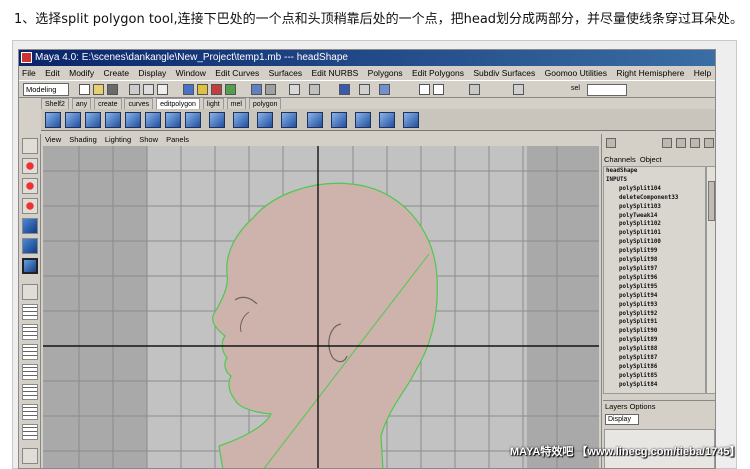  I want to click on select-component-icon, so click(162, 89).